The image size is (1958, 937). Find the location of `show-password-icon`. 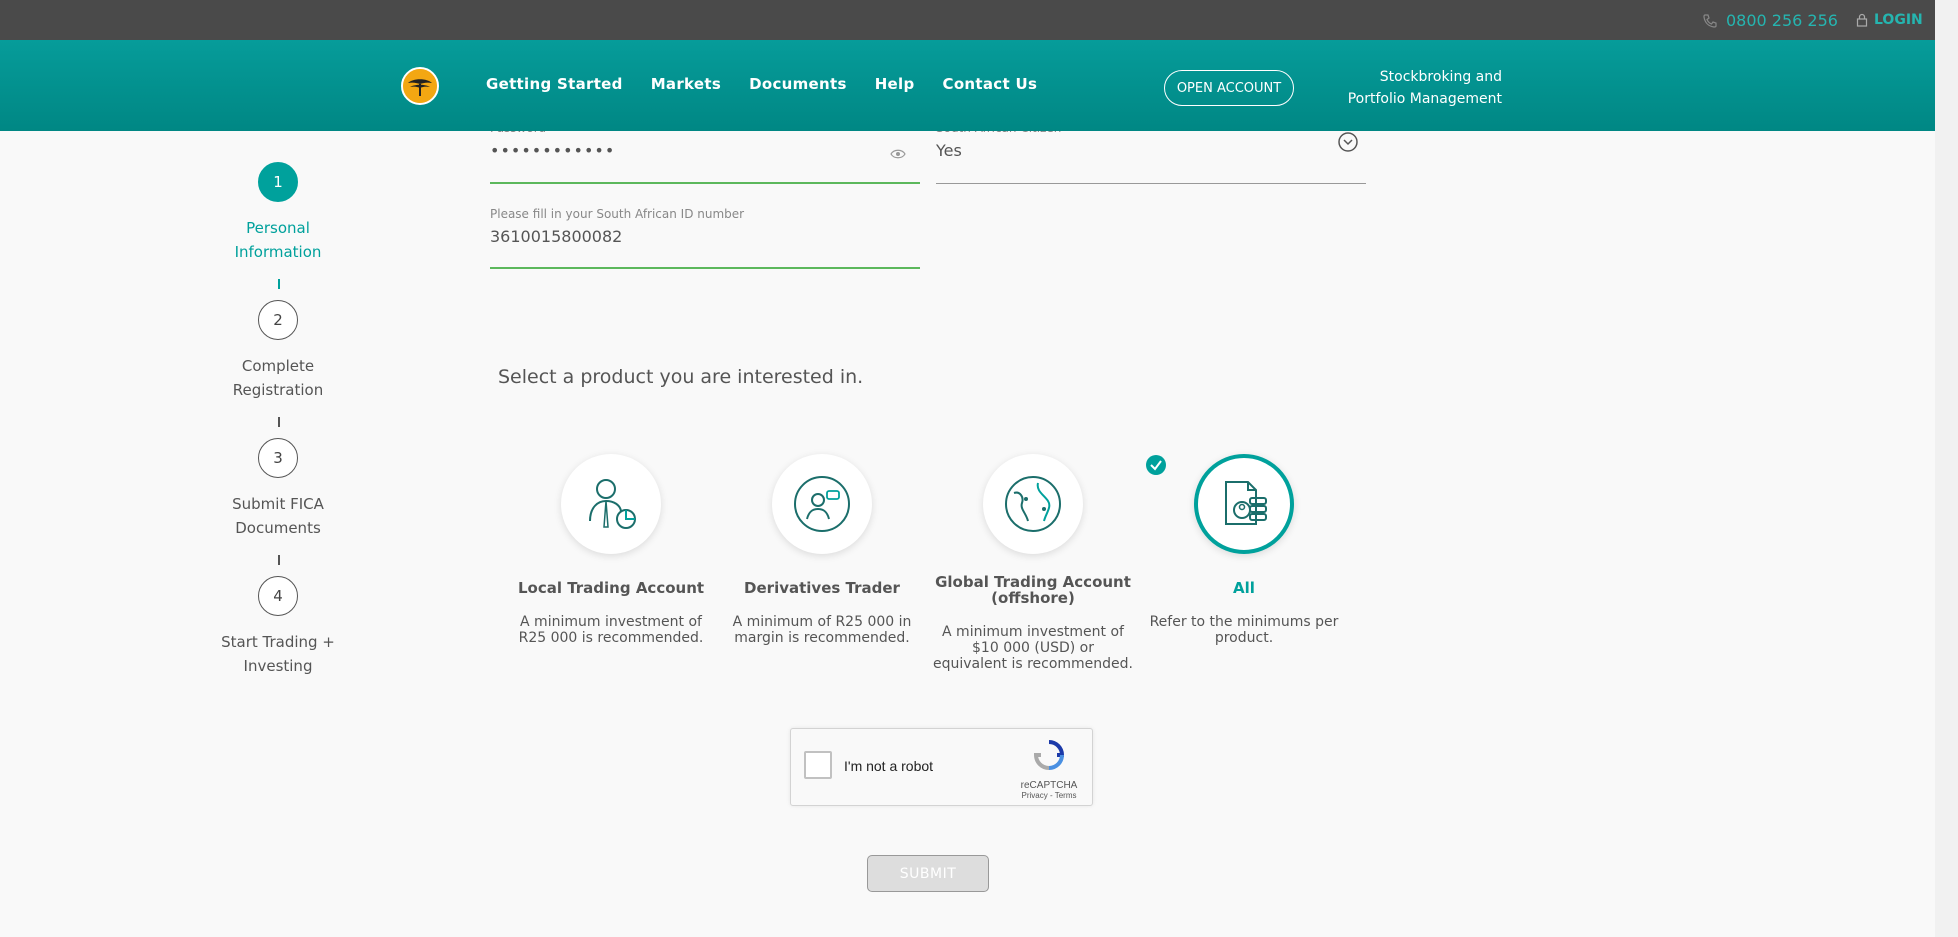

show-password-icon is located at coordinates (898, 154).